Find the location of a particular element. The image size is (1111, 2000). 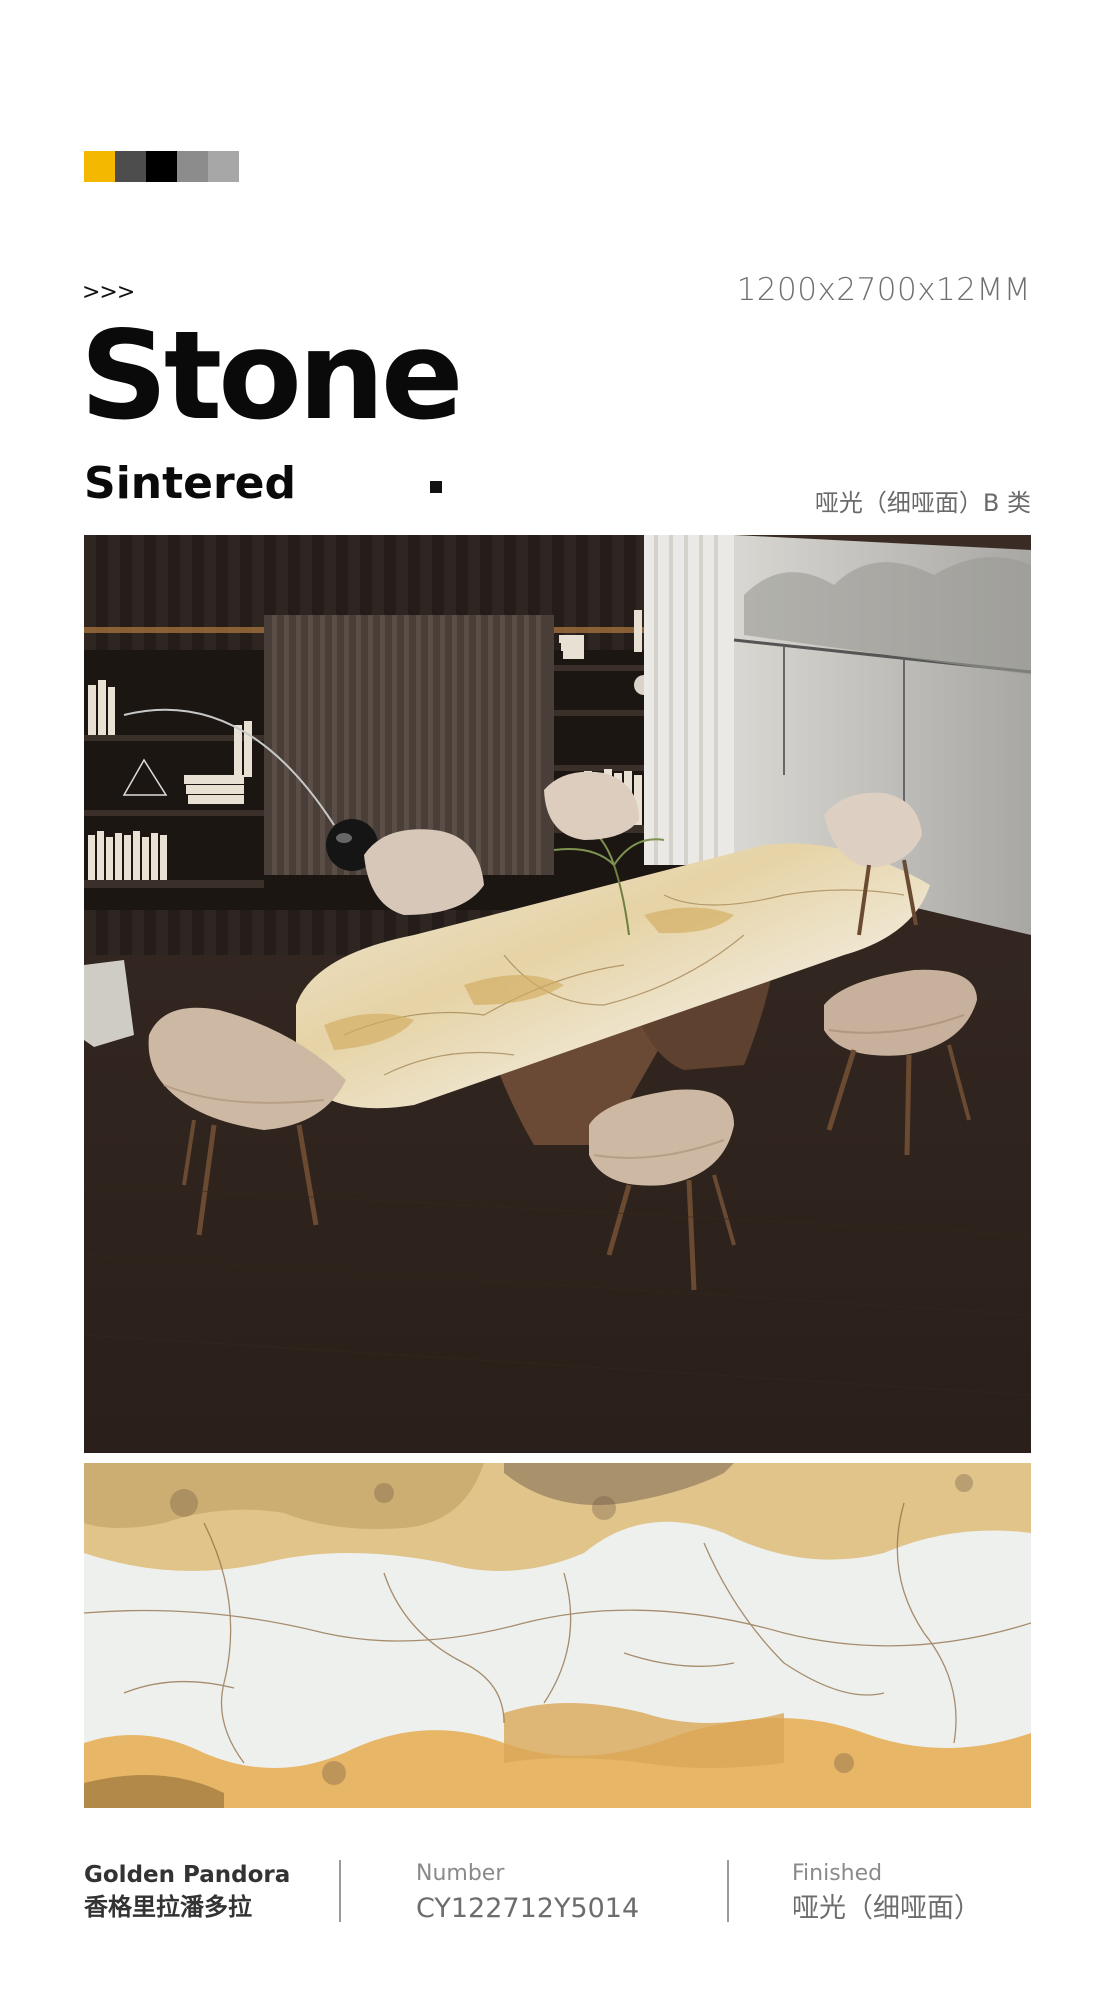

page-subtitle: Sintered is located at coordinates (190, 483).